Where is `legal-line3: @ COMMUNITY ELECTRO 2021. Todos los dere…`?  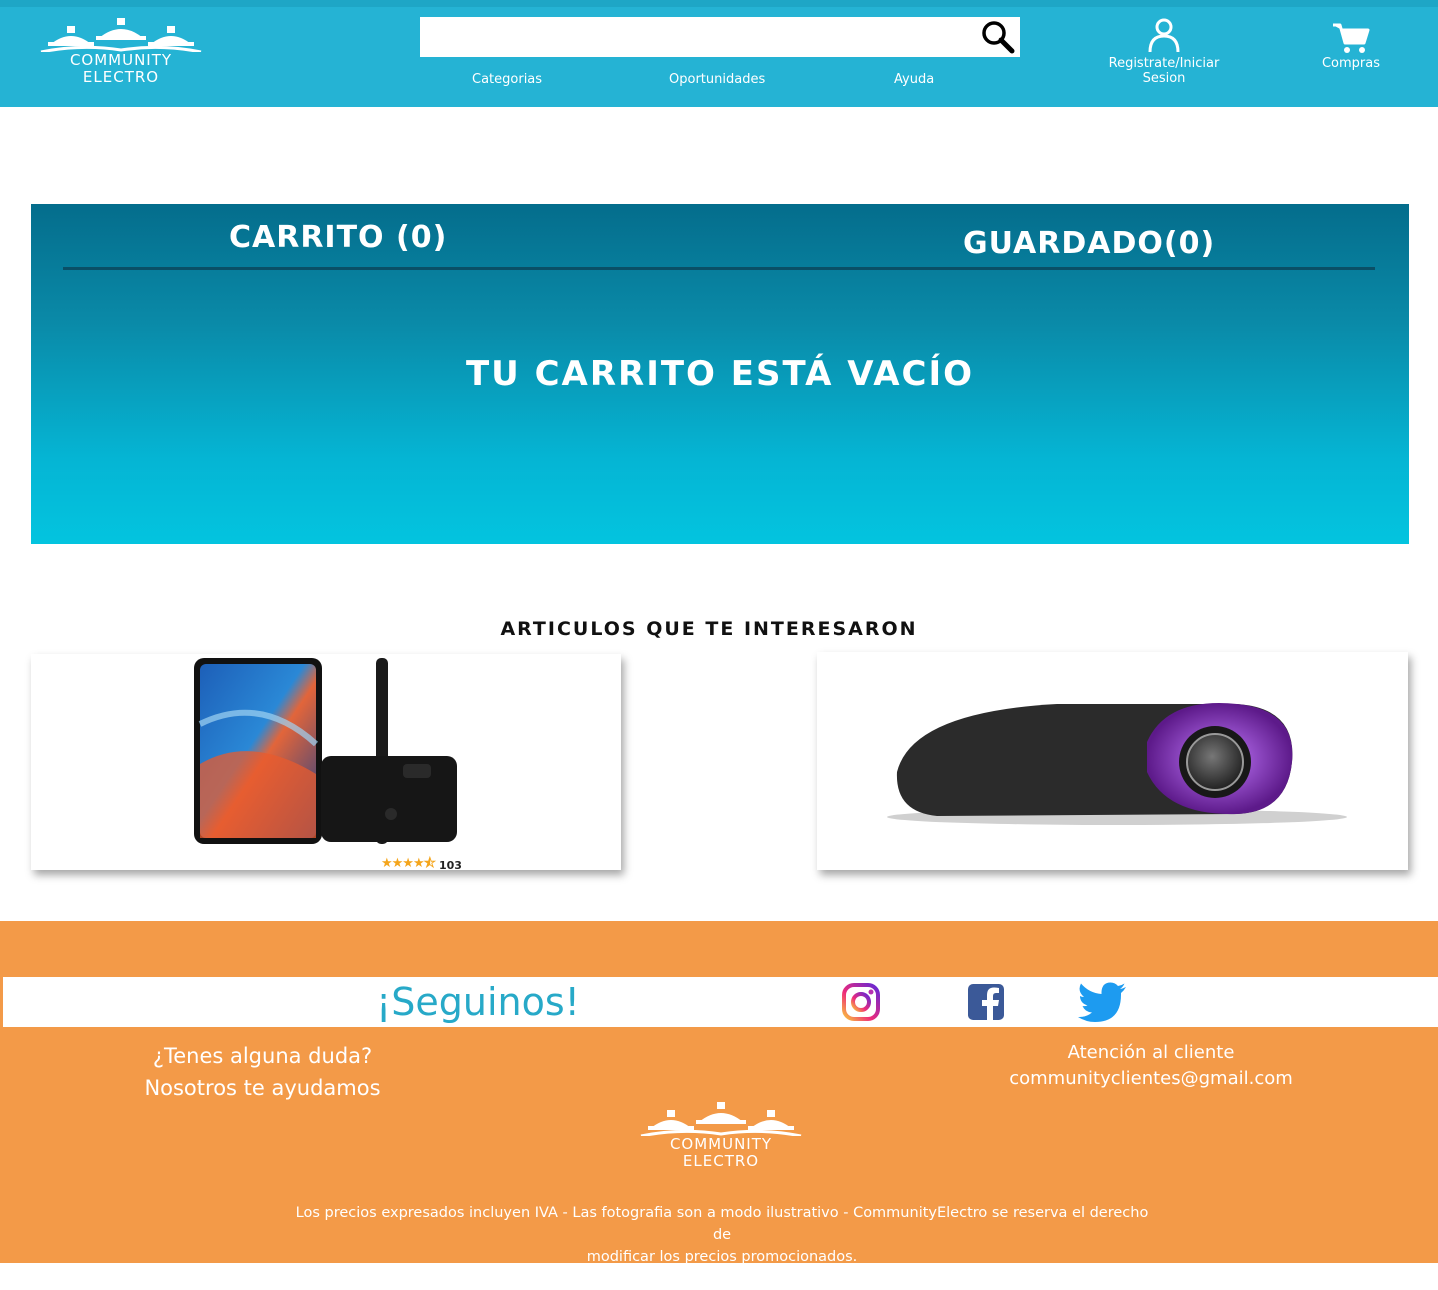 legal-line3: @ COMMUNITY ELECTRO 2021. Todos los dere… is located at coordinates (722, 1279).